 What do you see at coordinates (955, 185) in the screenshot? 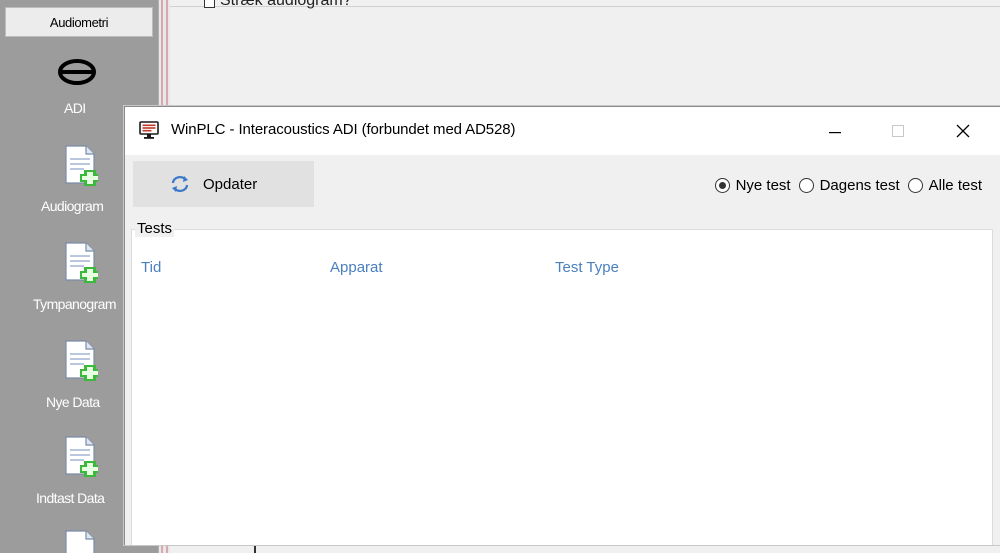
I see `radio-alle-test-label: Alle test` at bounding box center [955, 185].